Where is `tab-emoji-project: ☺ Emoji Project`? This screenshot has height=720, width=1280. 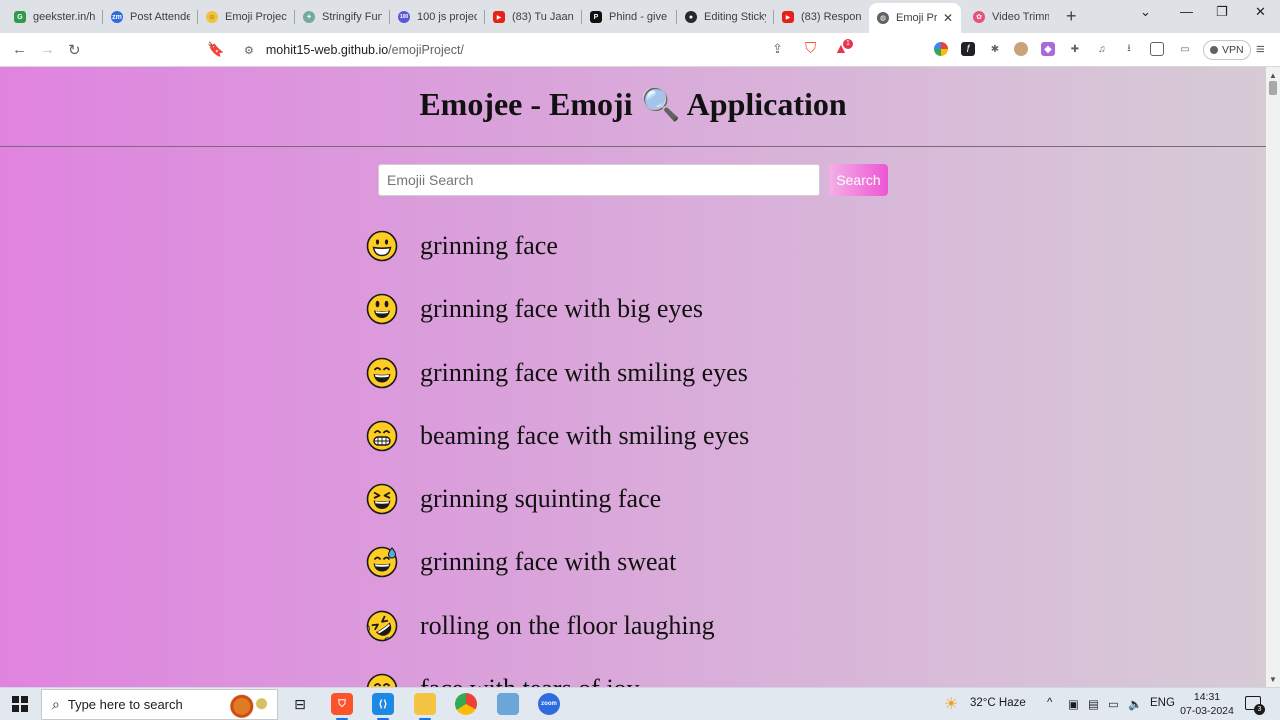 tab-emoji-project: ☺ Emoji Project is located at coordinates (246, 17).